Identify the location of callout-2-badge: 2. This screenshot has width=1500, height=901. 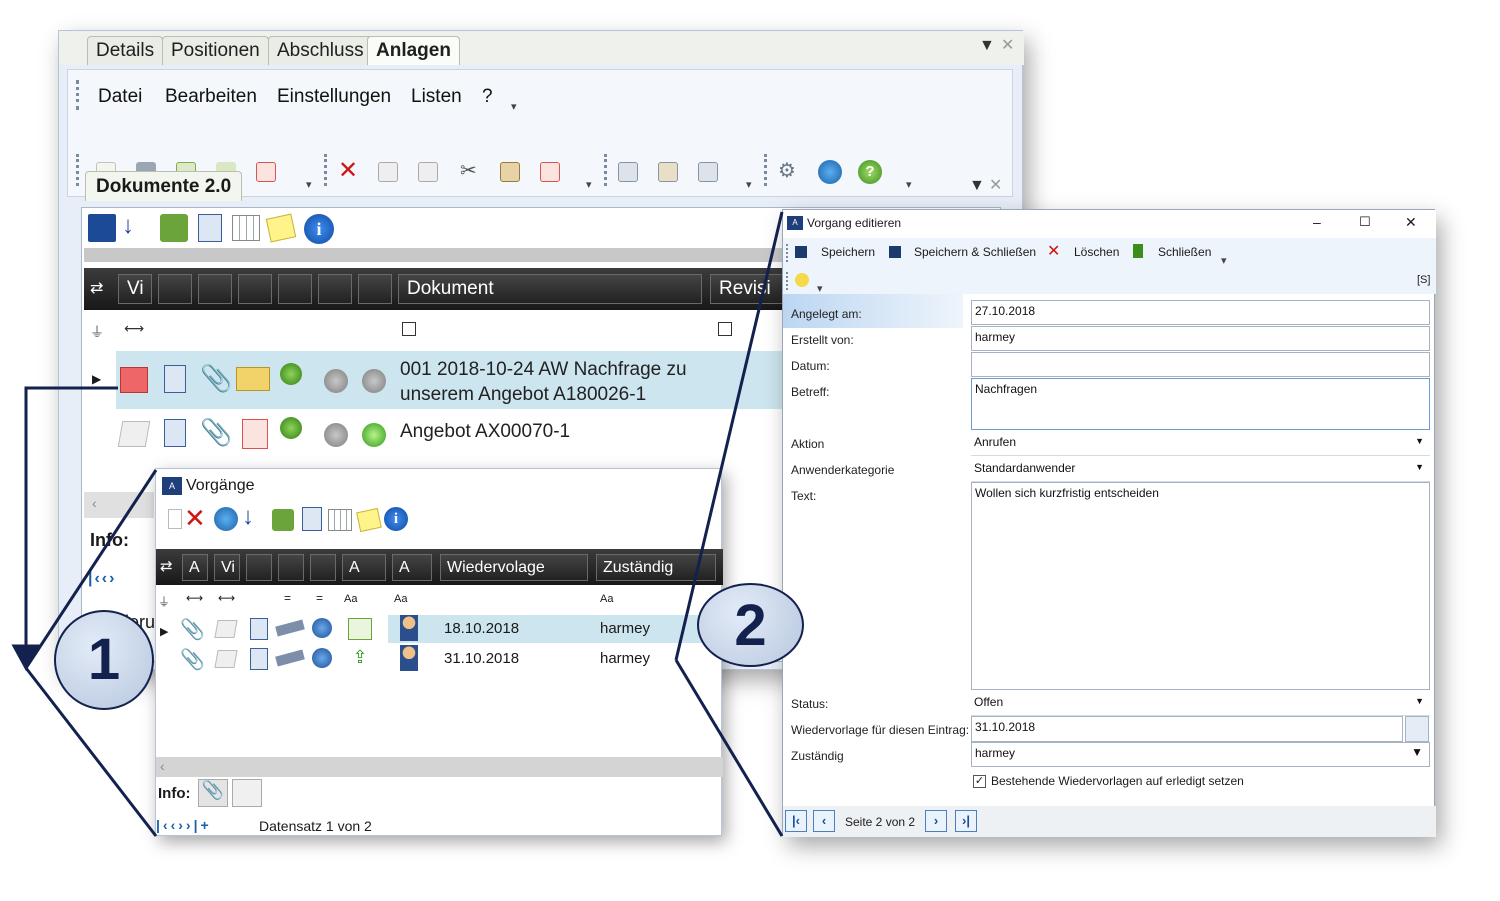
(750, 625).